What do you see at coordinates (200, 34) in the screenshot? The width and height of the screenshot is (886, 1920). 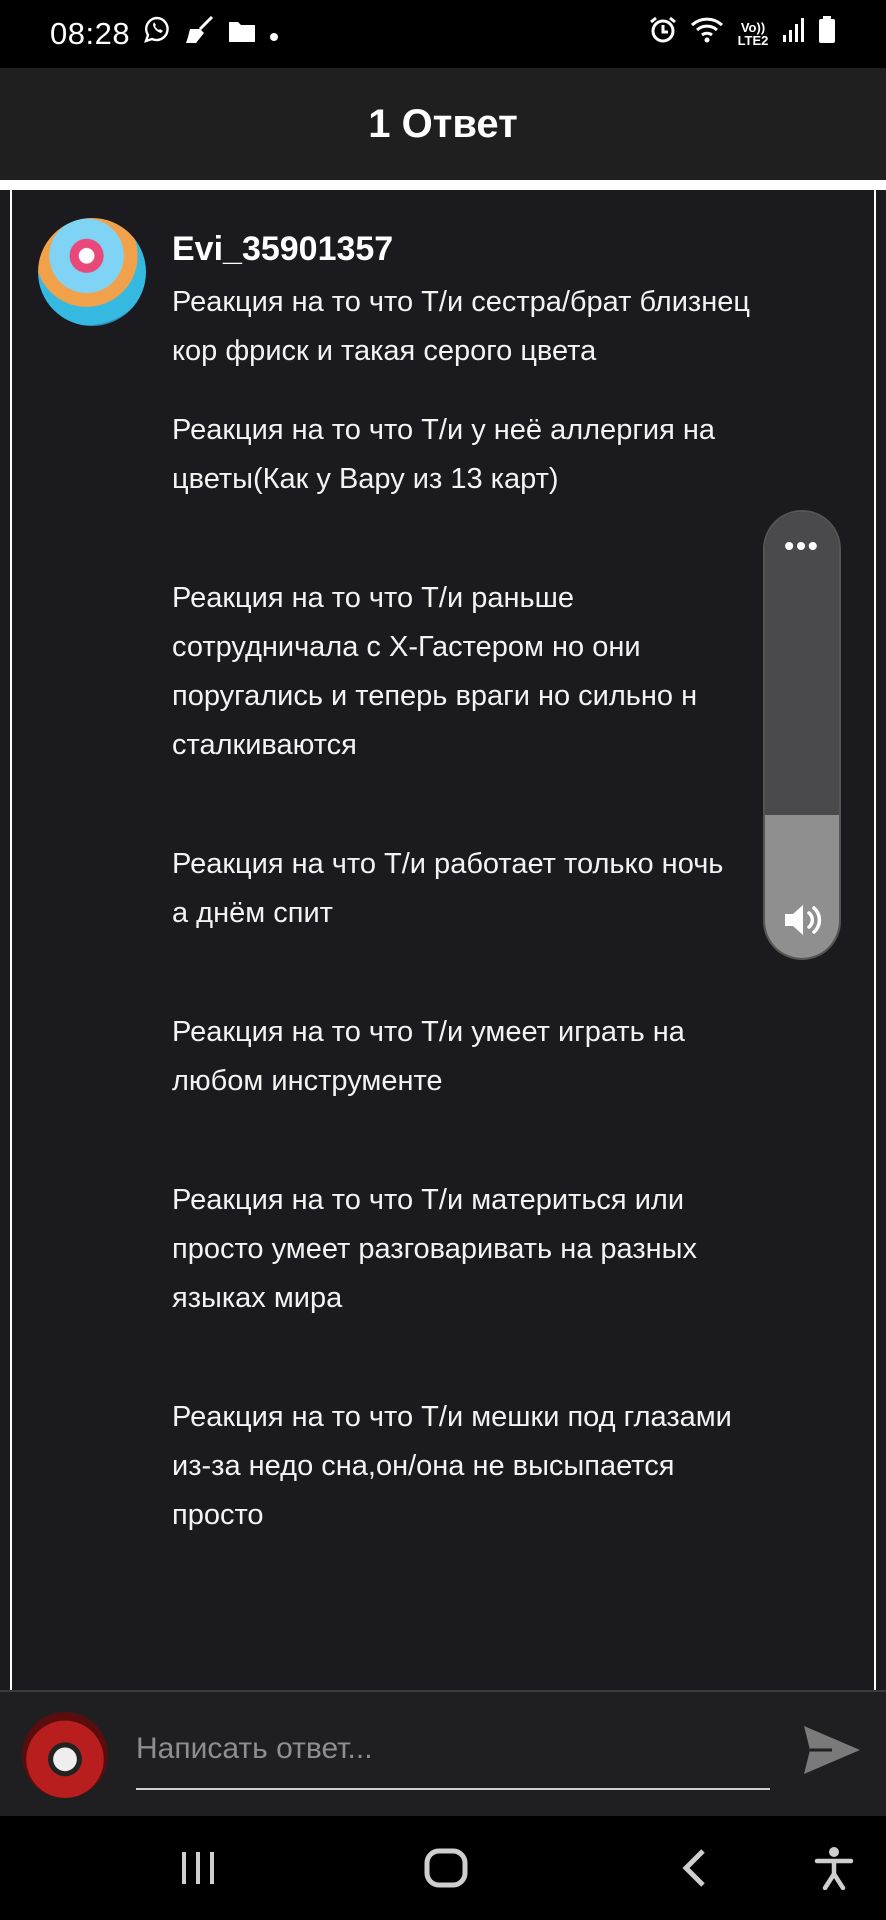 I see `broom-icon` at bounding box center [200, 34].